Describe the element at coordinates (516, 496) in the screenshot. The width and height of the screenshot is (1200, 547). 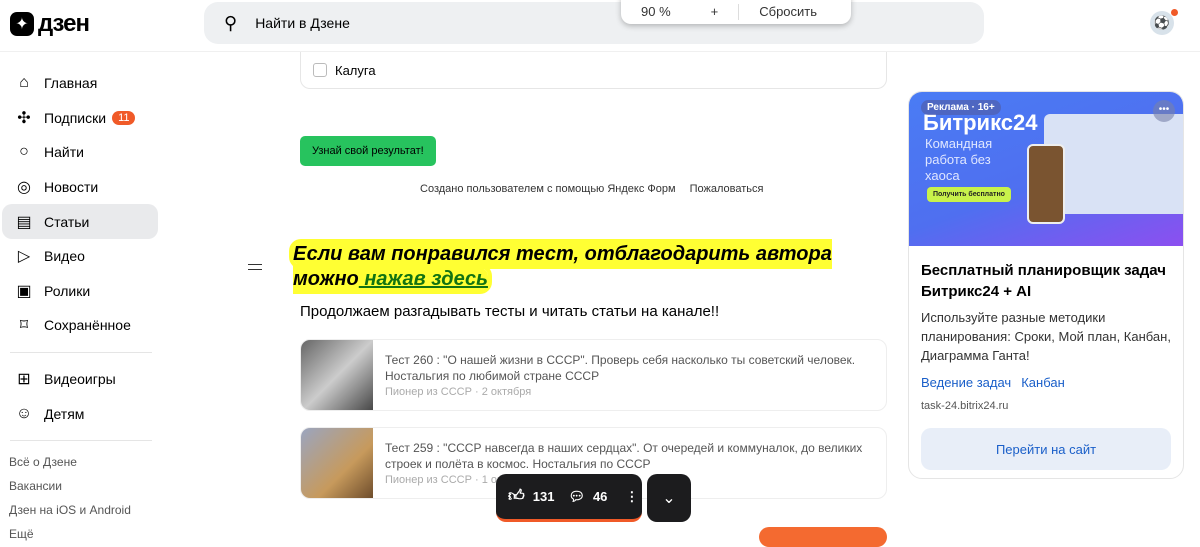
I see `like-icon: 👍︎` at that location.